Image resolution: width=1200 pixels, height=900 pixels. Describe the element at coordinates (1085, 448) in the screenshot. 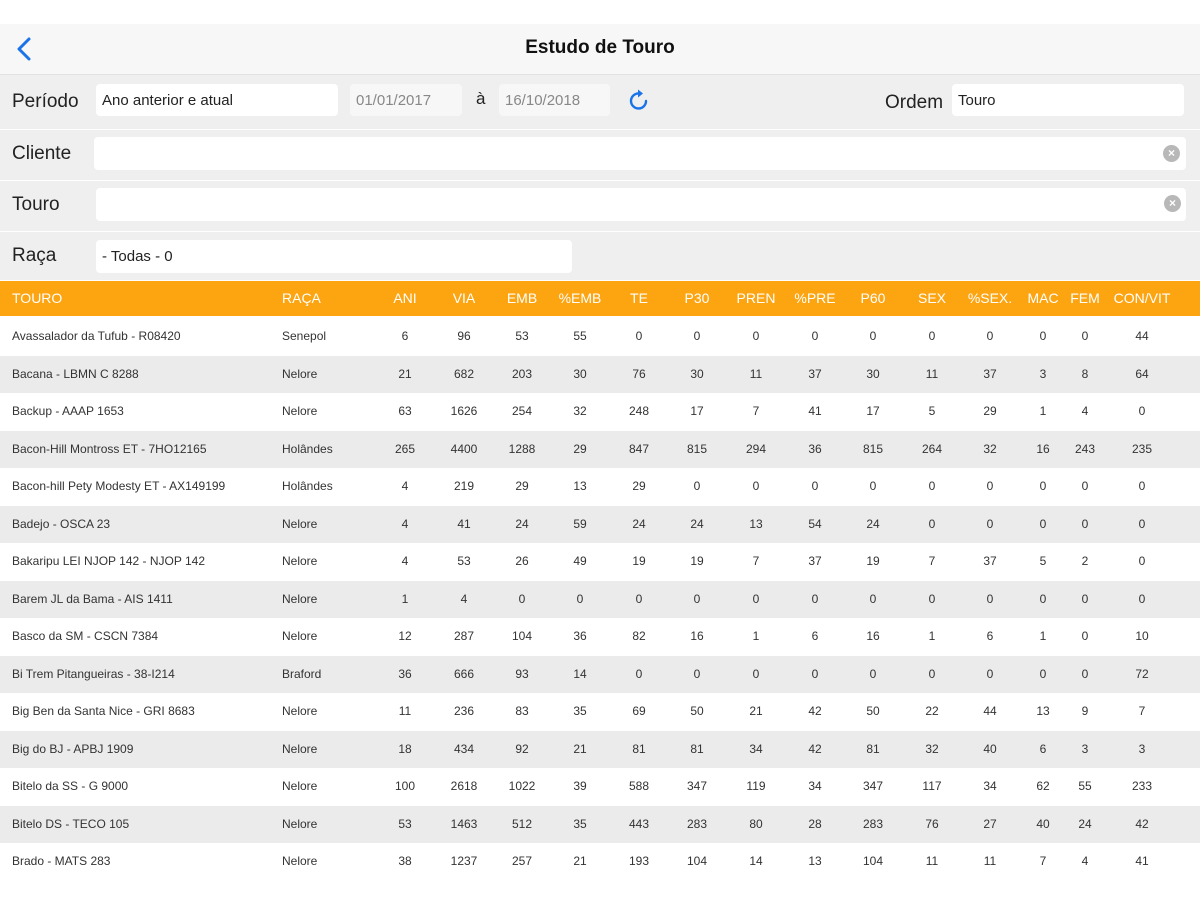

I see `table-cell: 243` at that location.